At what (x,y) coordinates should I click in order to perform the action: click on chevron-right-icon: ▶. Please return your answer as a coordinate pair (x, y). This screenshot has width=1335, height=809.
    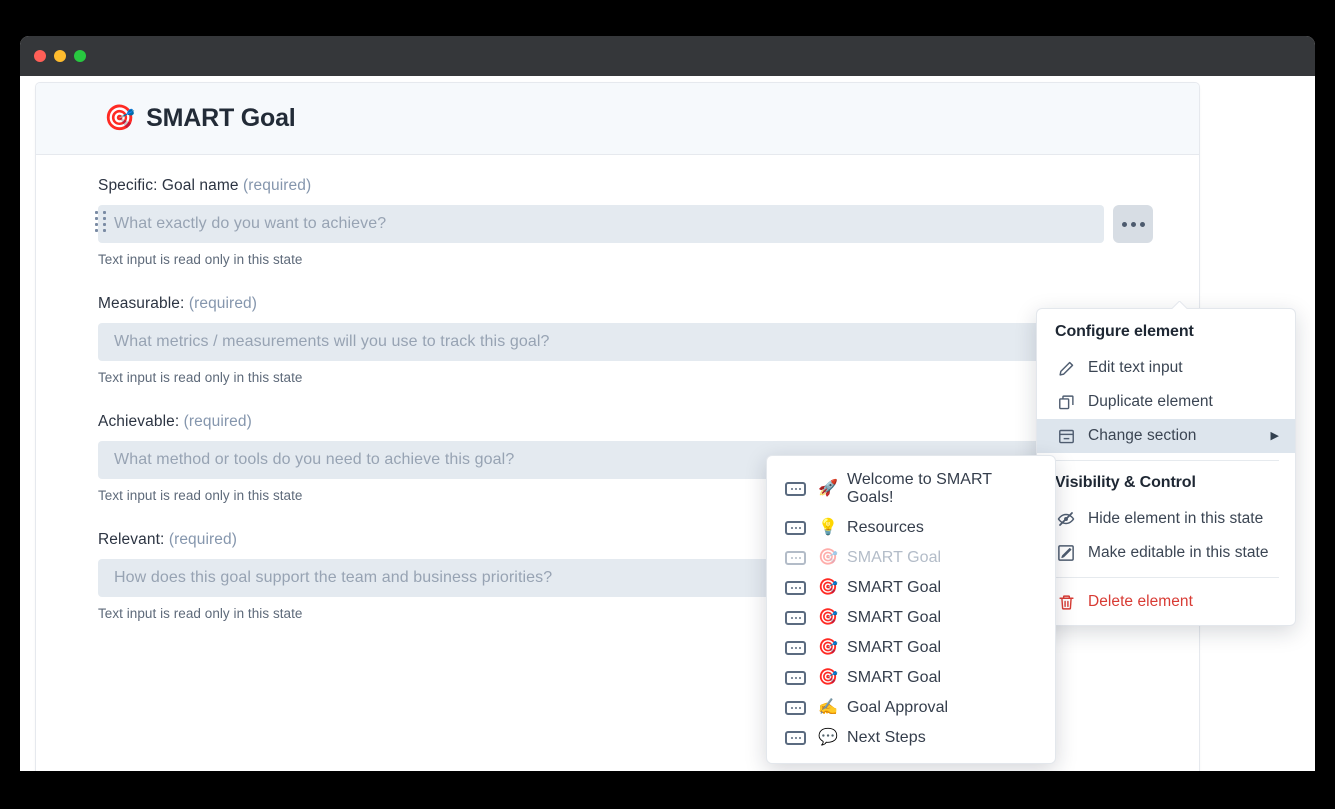
    Looking at the image, I should click on (1274, 435).